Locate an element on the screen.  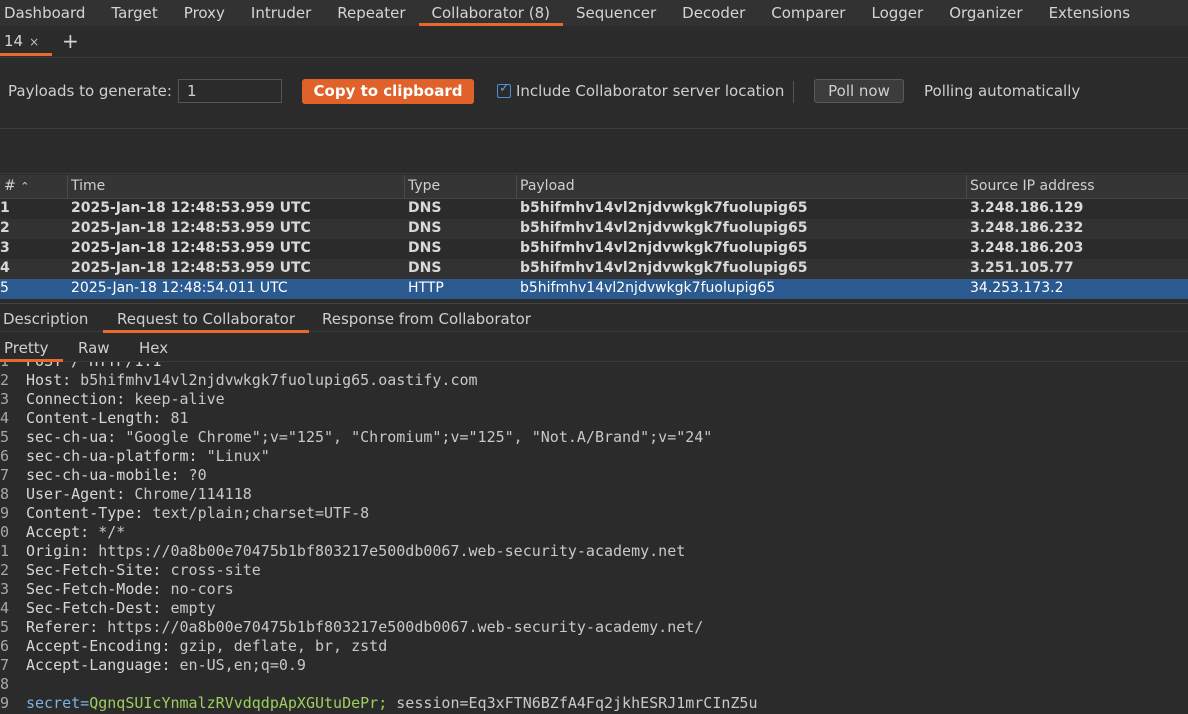
nav-tab-dashboard: Dashboard is located at coordinates (49, 13).